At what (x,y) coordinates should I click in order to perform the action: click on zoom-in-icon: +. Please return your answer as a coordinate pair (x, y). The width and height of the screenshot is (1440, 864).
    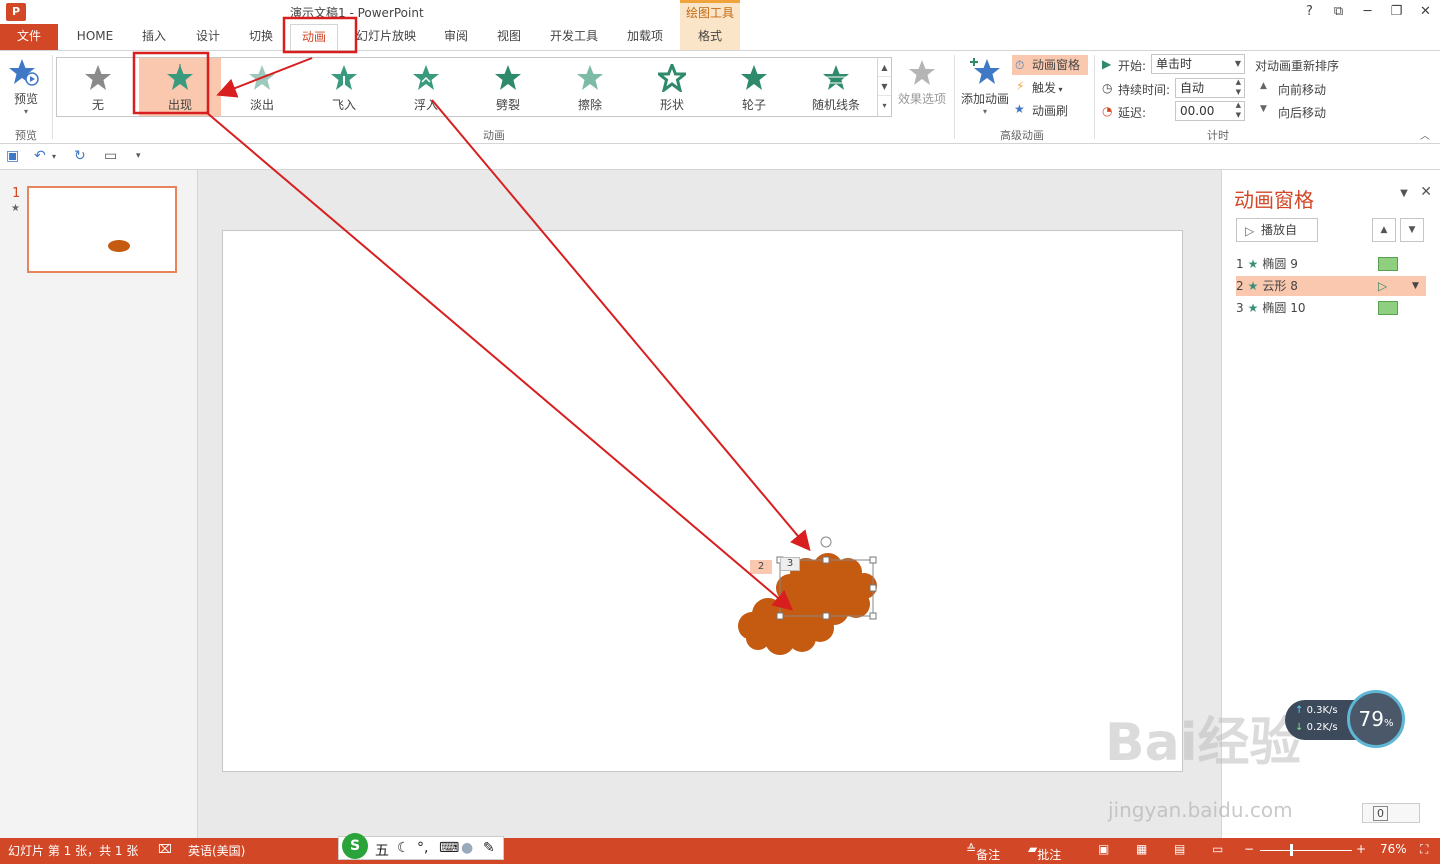
    Looking at the image, I should click on (1361, 849).